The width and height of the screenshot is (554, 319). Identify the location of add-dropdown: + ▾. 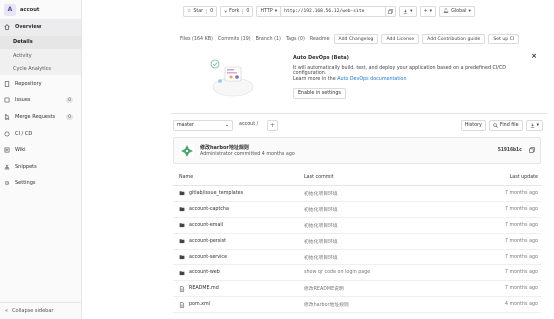
(428, 11).